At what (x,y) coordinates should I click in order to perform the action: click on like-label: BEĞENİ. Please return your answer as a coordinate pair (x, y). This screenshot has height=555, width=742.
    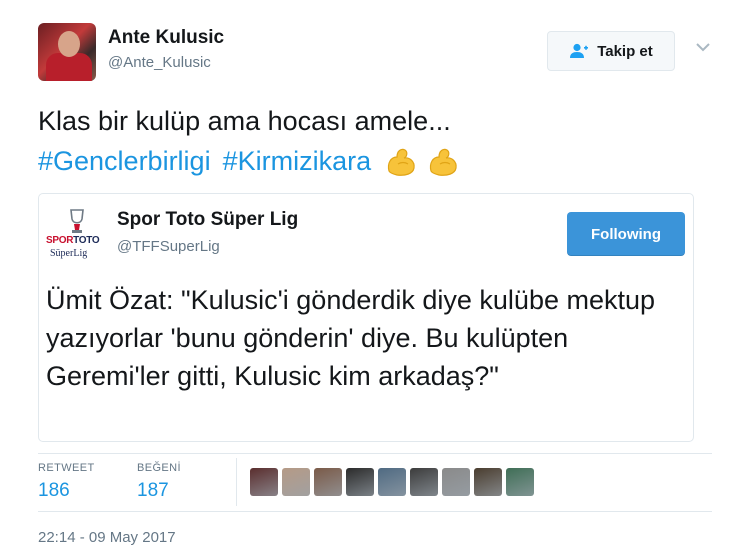
    Looking at the image, I should click on (159, 468).